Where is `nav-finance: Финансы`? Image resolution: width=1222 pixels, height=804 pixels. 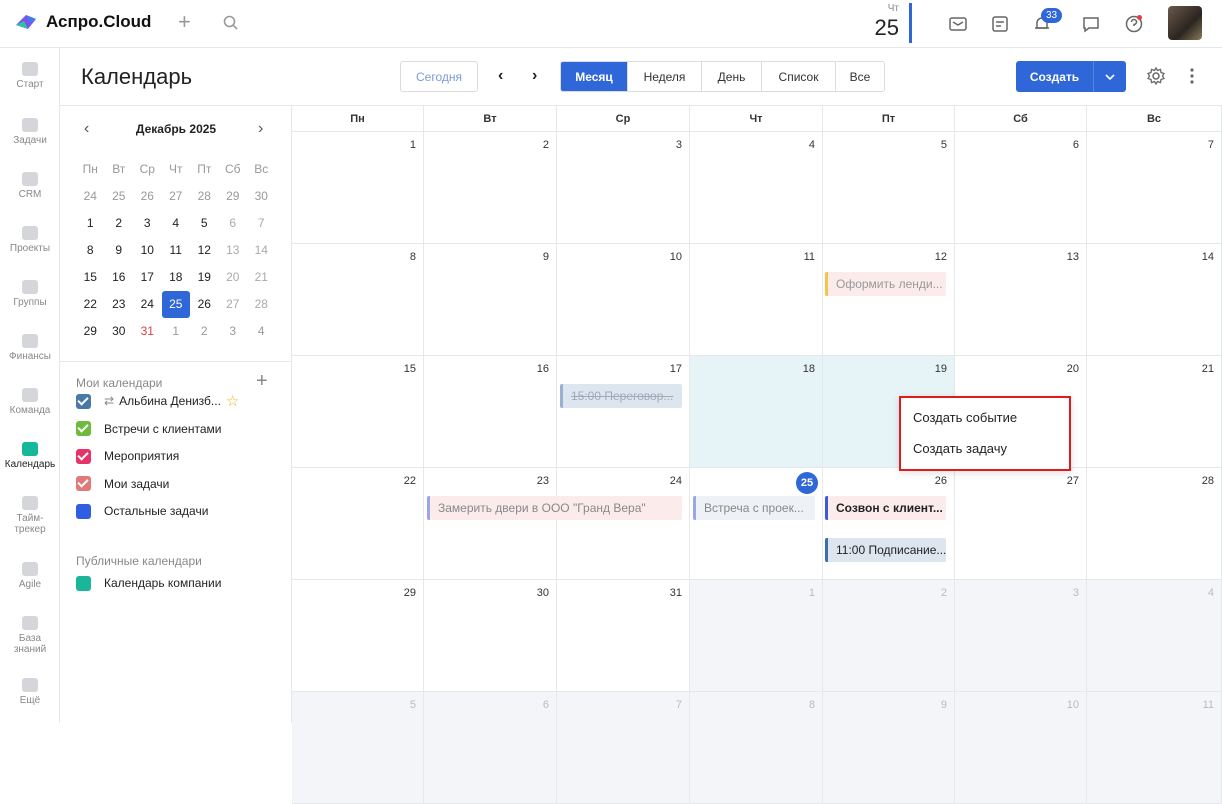 nav-finance: Финансы is located at coordinates (30, 348).